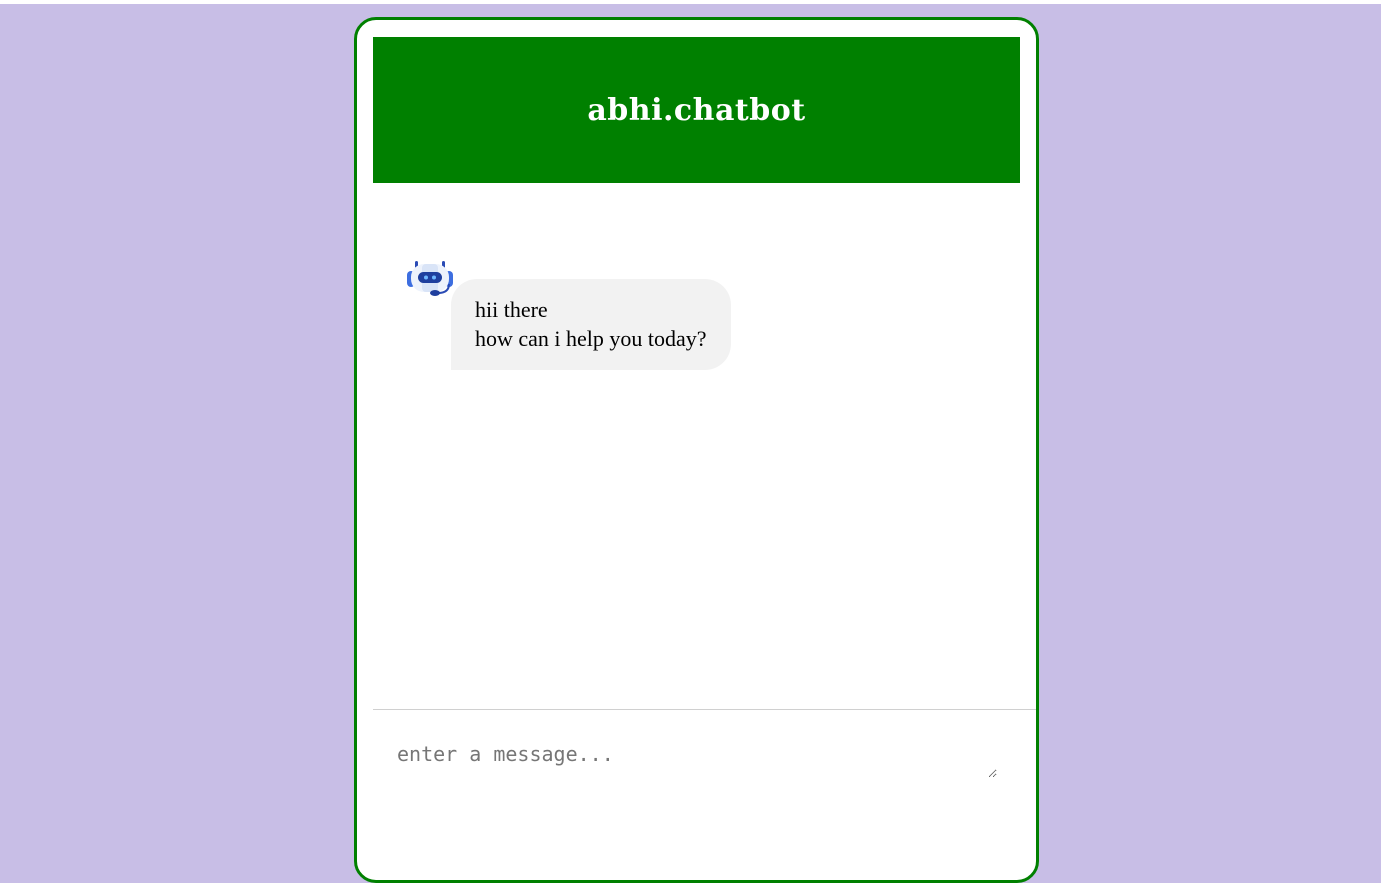 This screenshot has height=883, width=1381. I want to click on chat-title: abhi.chatbot, so click(696, 110).